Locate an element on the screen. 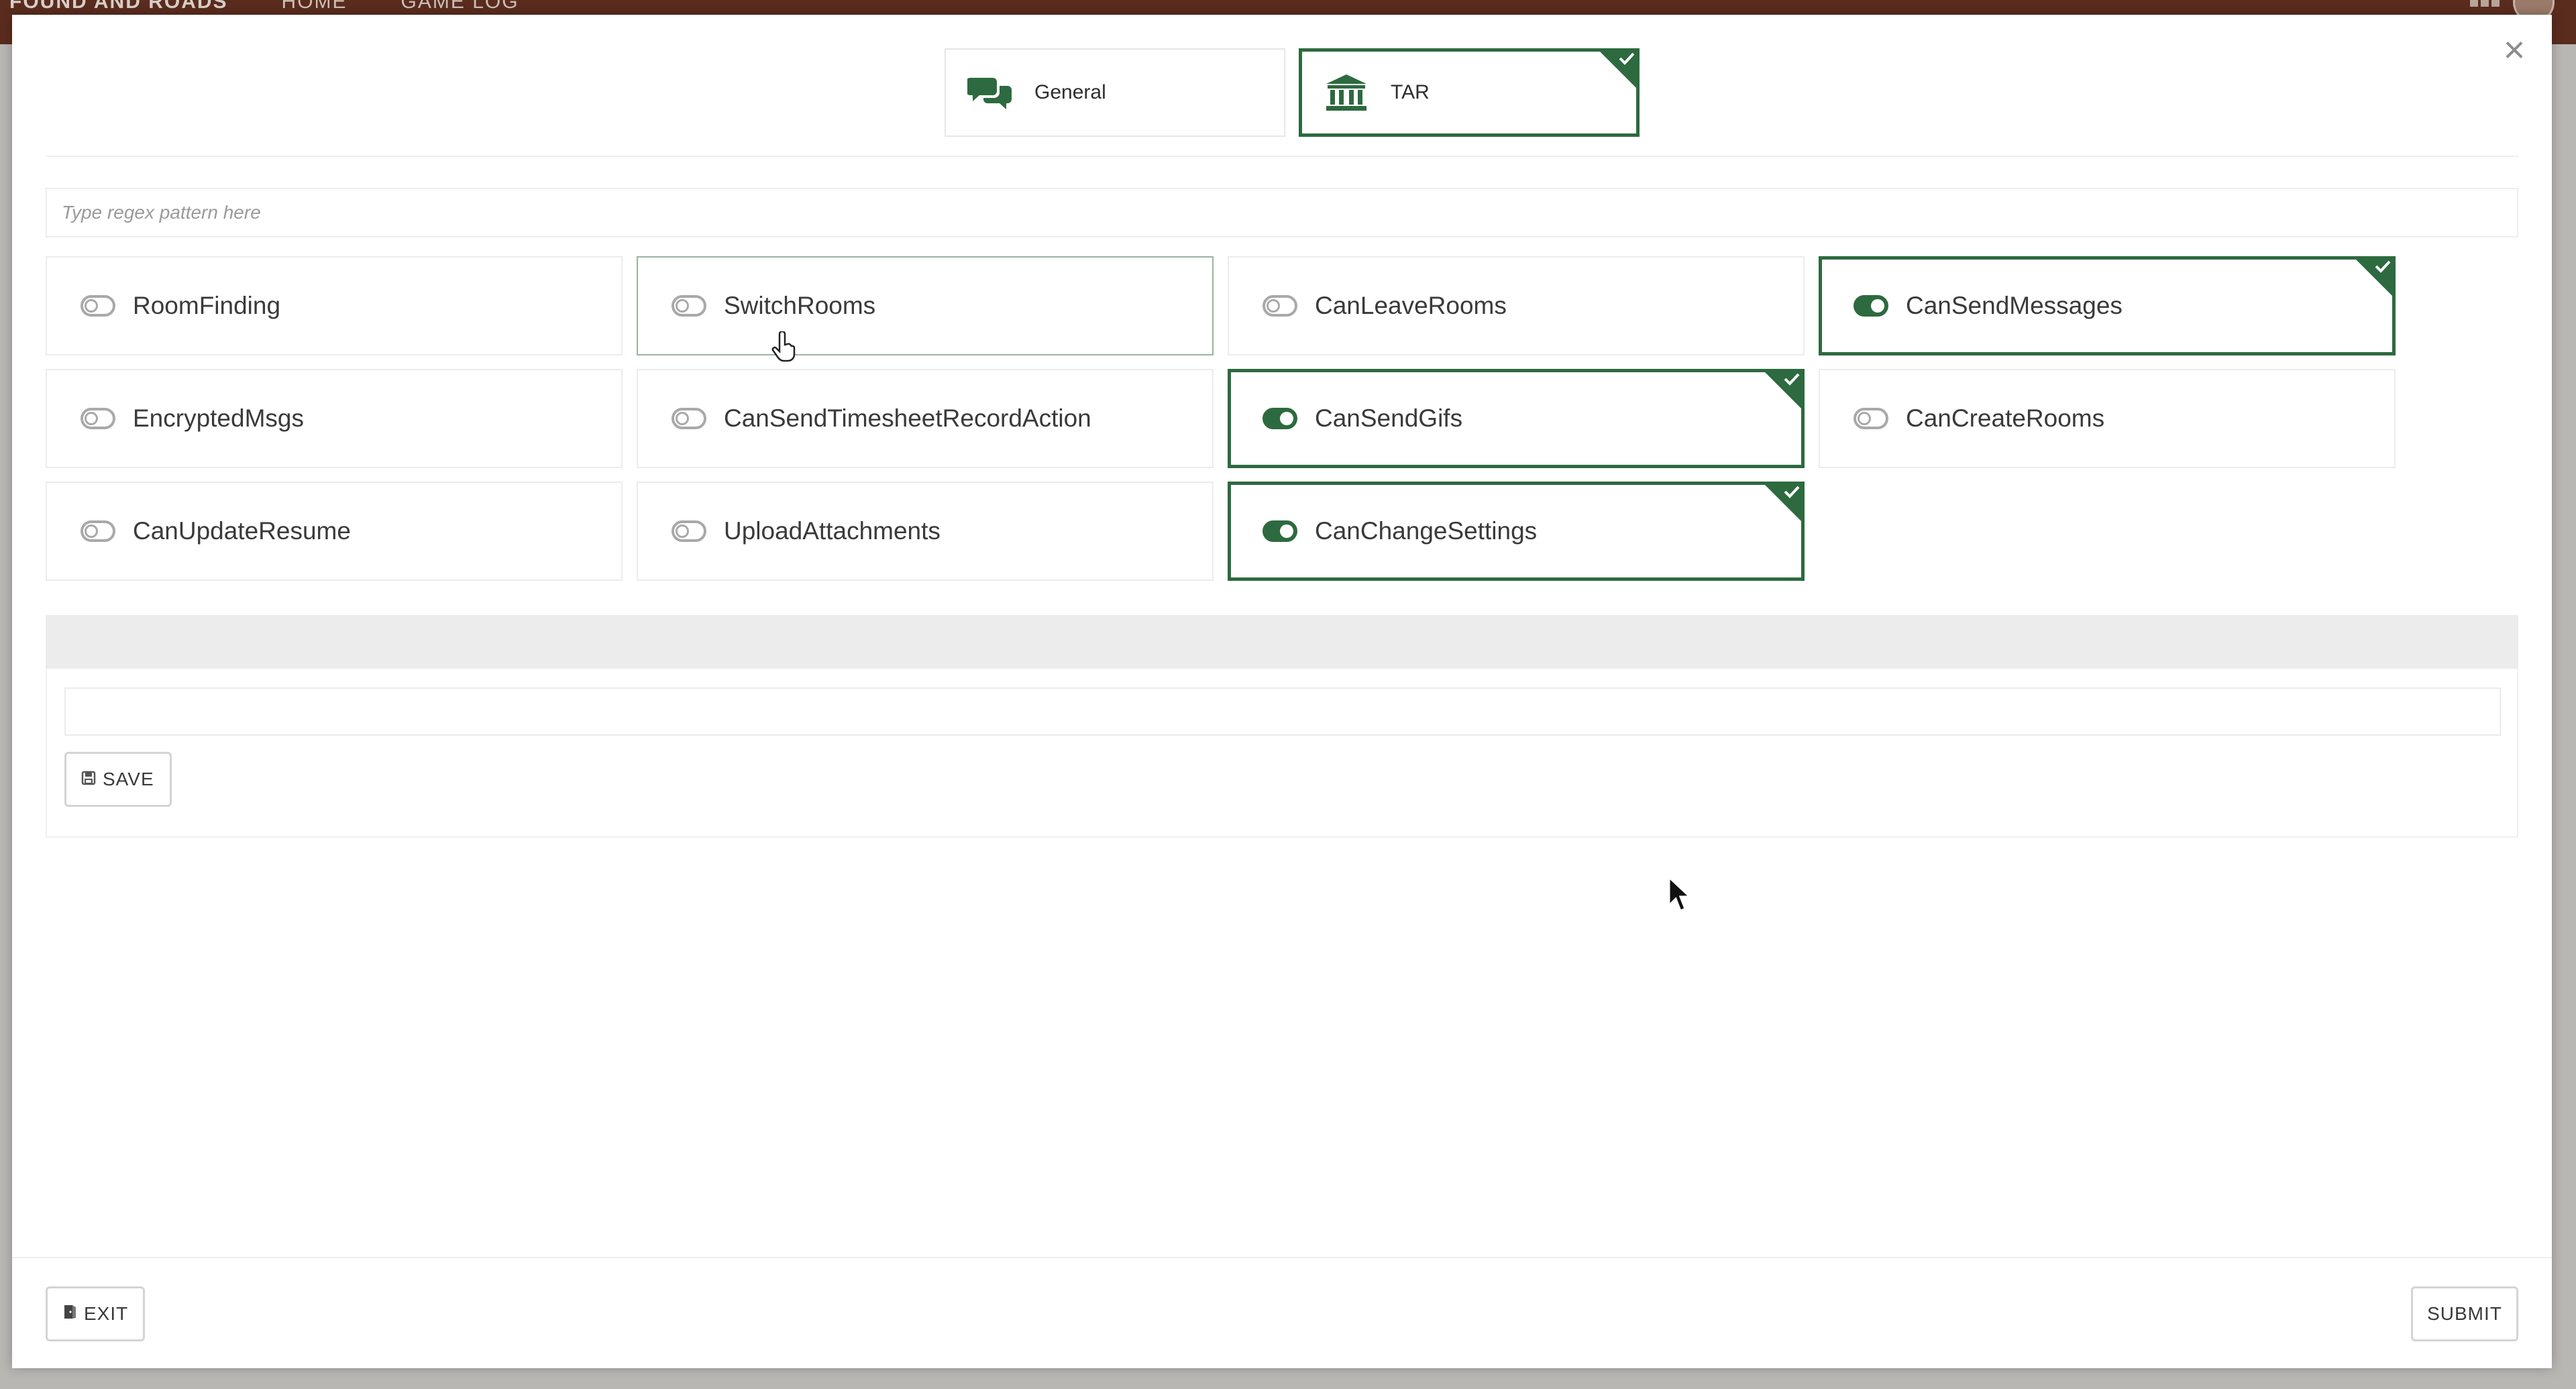 The height and width of the screenshot is (1389, 2576). tab-bar: General TAR is located at coordinates (1282, 94).